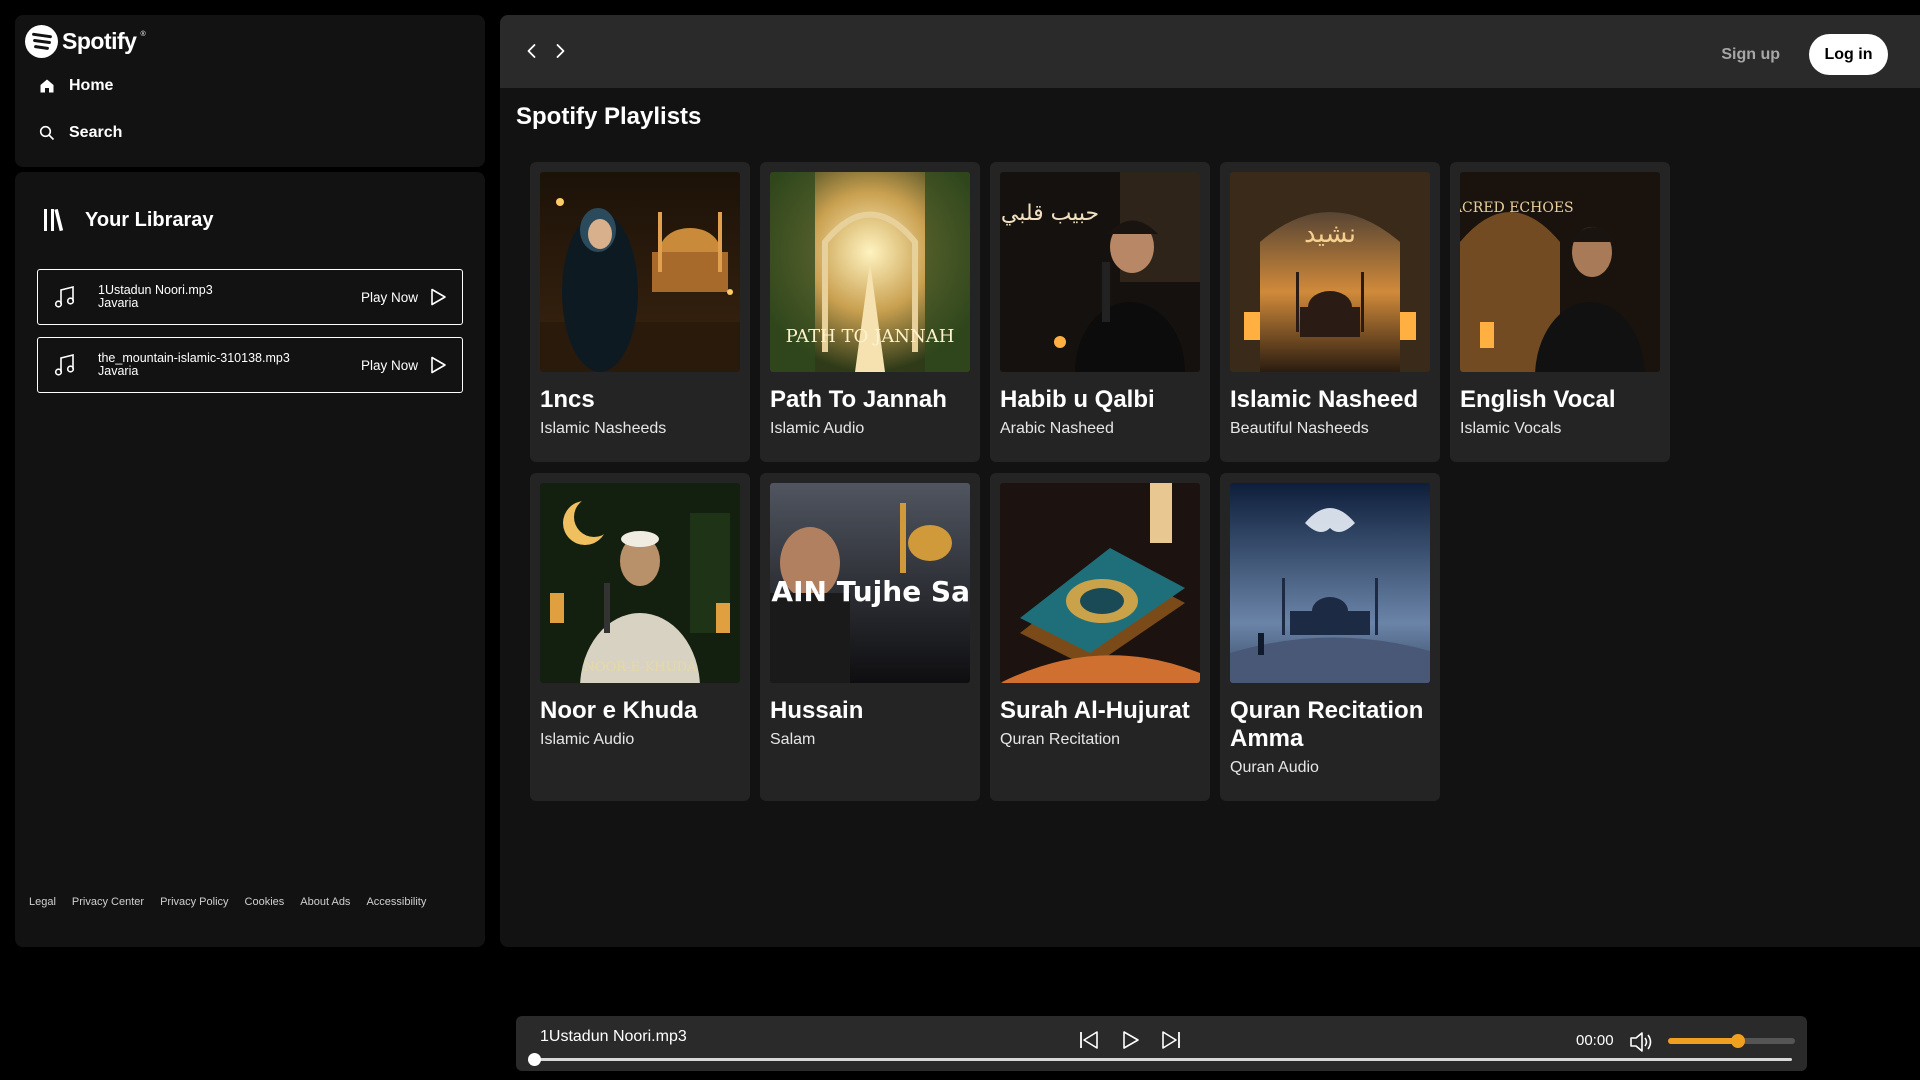  Describe the element at coordinates (229, 296) in the screenshot. I see `track-info: 1Ustadun Noori.mp3 Javaria` at that location.